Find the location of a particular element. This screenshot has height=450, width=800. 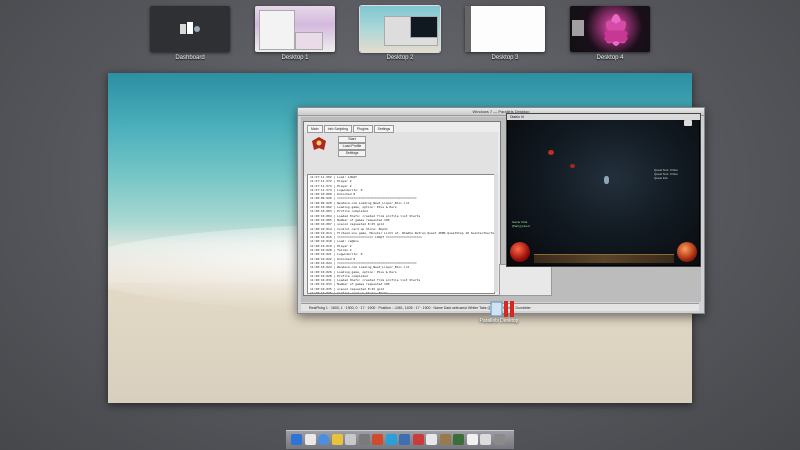

folder-icon is located at coordinates (445, 439).